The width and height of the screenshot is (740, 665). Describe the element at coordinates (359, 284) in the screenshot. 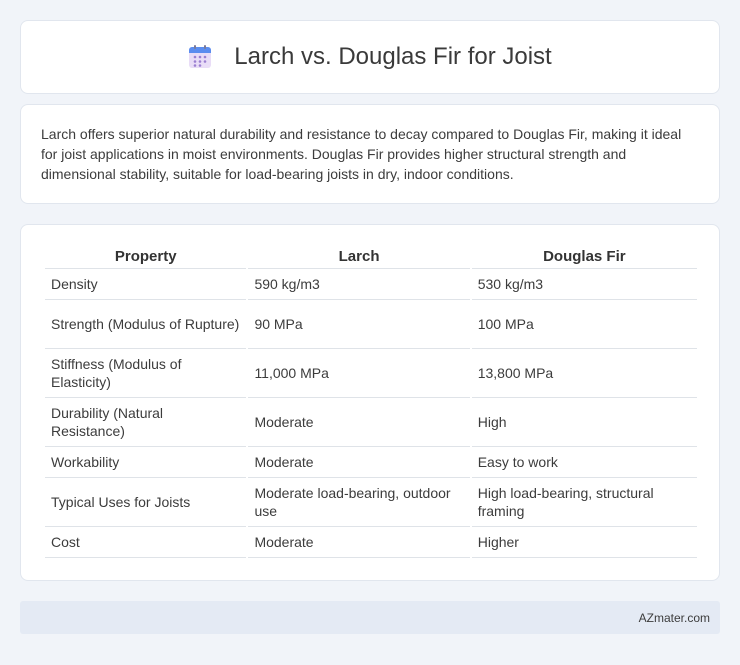

I see `cell-larch: 590 kg/m3` at that location.